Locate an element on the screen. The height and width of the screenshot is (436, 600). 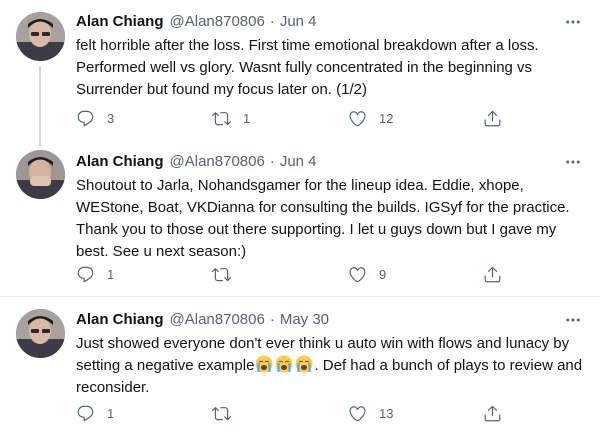
tweet-actions: 1 9 is located at coordinates (292, 274).